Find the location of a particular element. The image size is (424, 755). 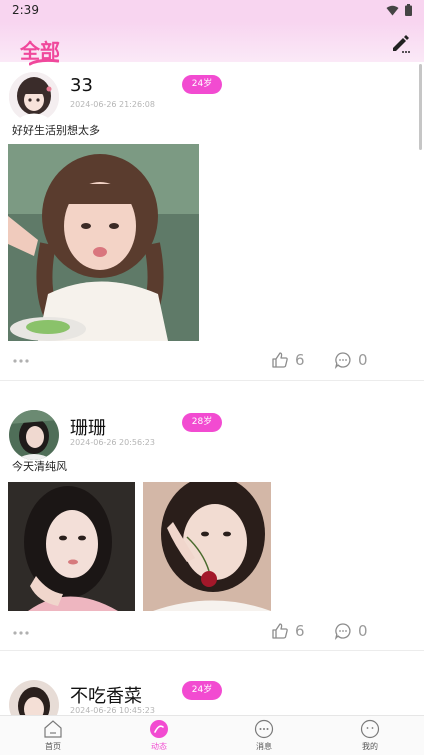

post-card: 不吃香菜 24岁 2024-06-26 10:45:23 is located at coordinates (212, 693).